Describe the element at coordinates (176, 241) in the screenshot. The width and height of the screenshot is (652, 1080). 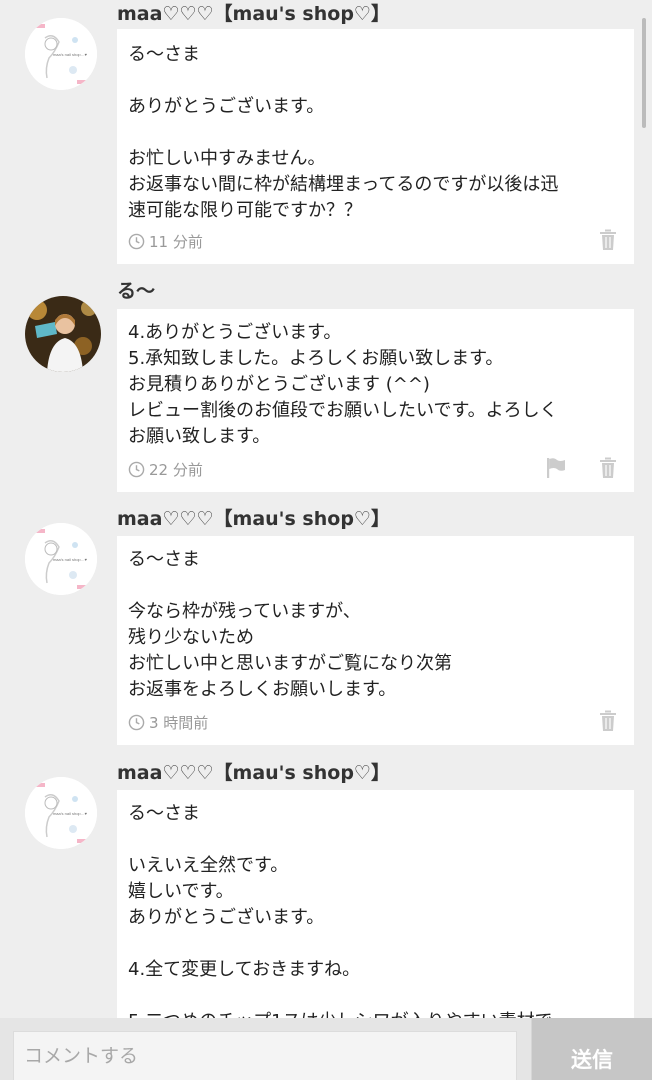
I see `comment-time: 11 分前` at that location.